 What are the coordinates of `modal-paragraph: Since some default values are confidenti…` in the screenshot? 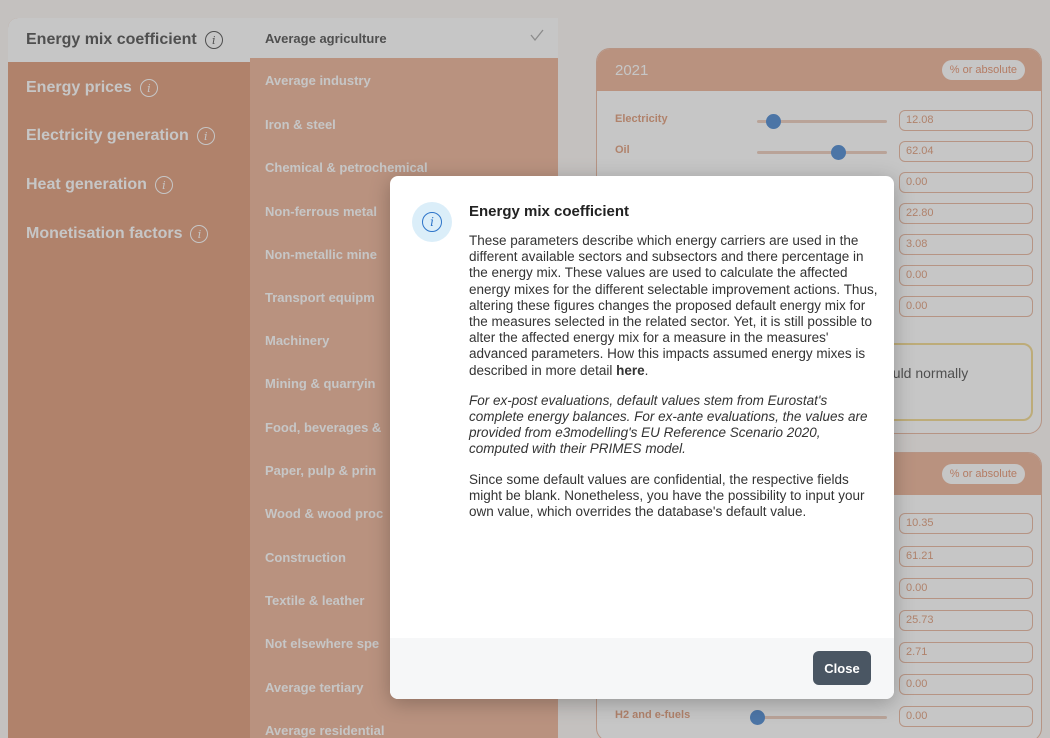 It's located at (667, 495).